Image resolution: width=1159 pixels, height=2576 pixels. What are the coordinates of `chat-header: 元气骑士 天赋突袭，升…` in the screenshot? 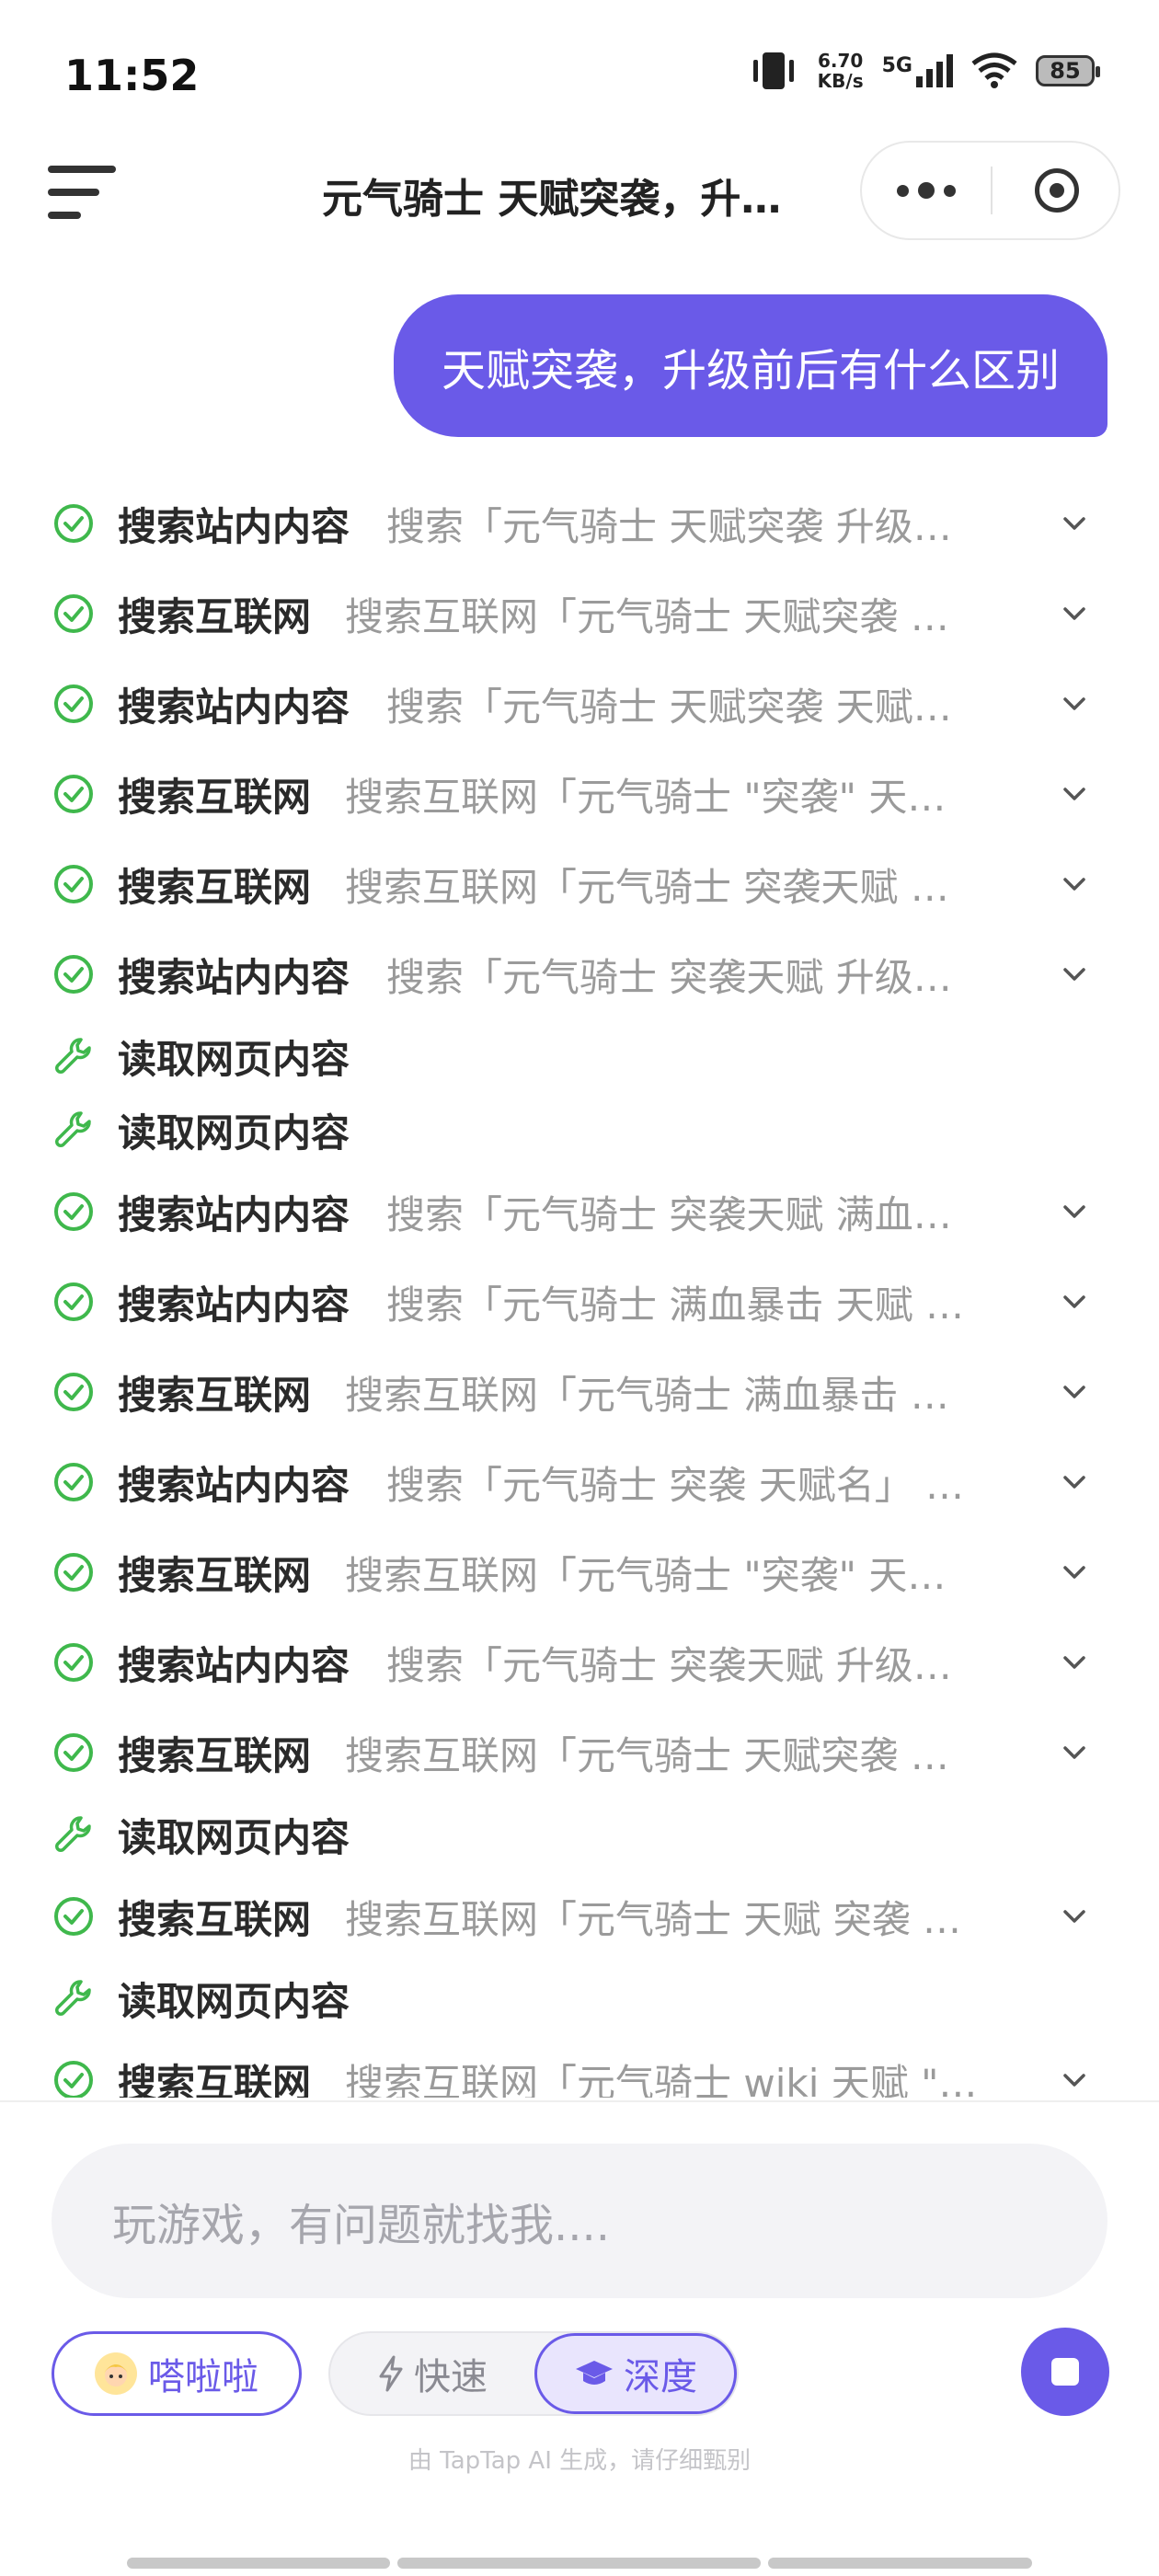 It's located at (579, 193).